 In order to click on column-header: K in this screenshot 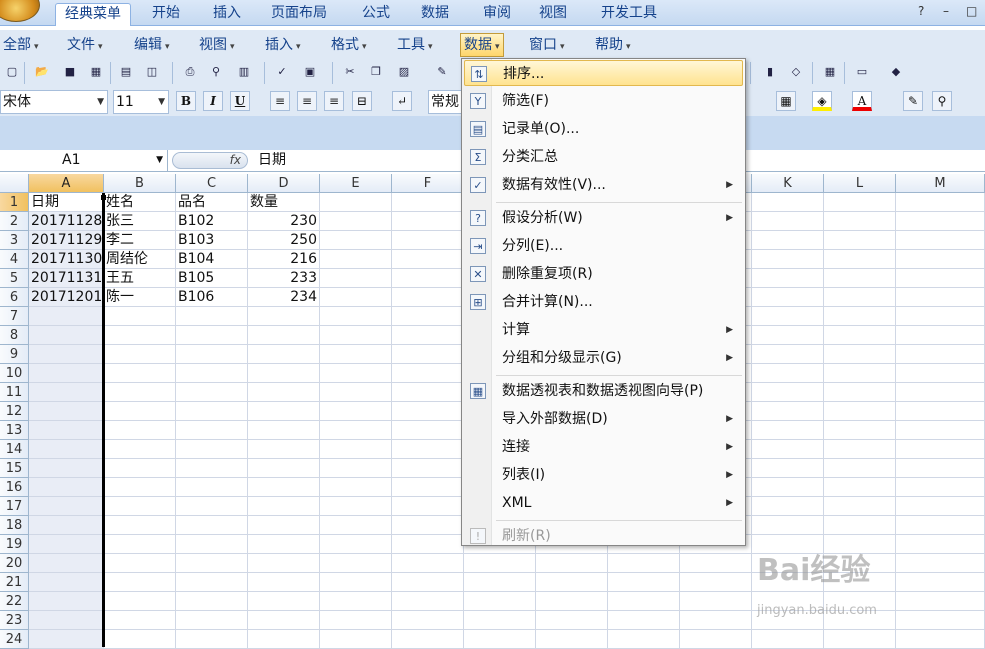, I will do `click(788, 183)`.